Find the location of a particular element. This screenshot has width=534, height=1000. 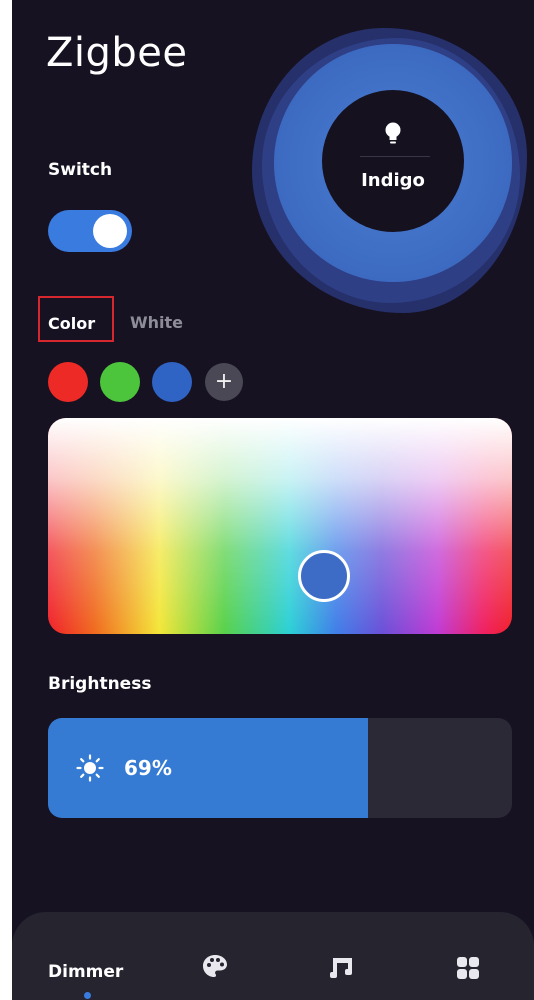

tab-white: White is located at coordinates (156, 322).